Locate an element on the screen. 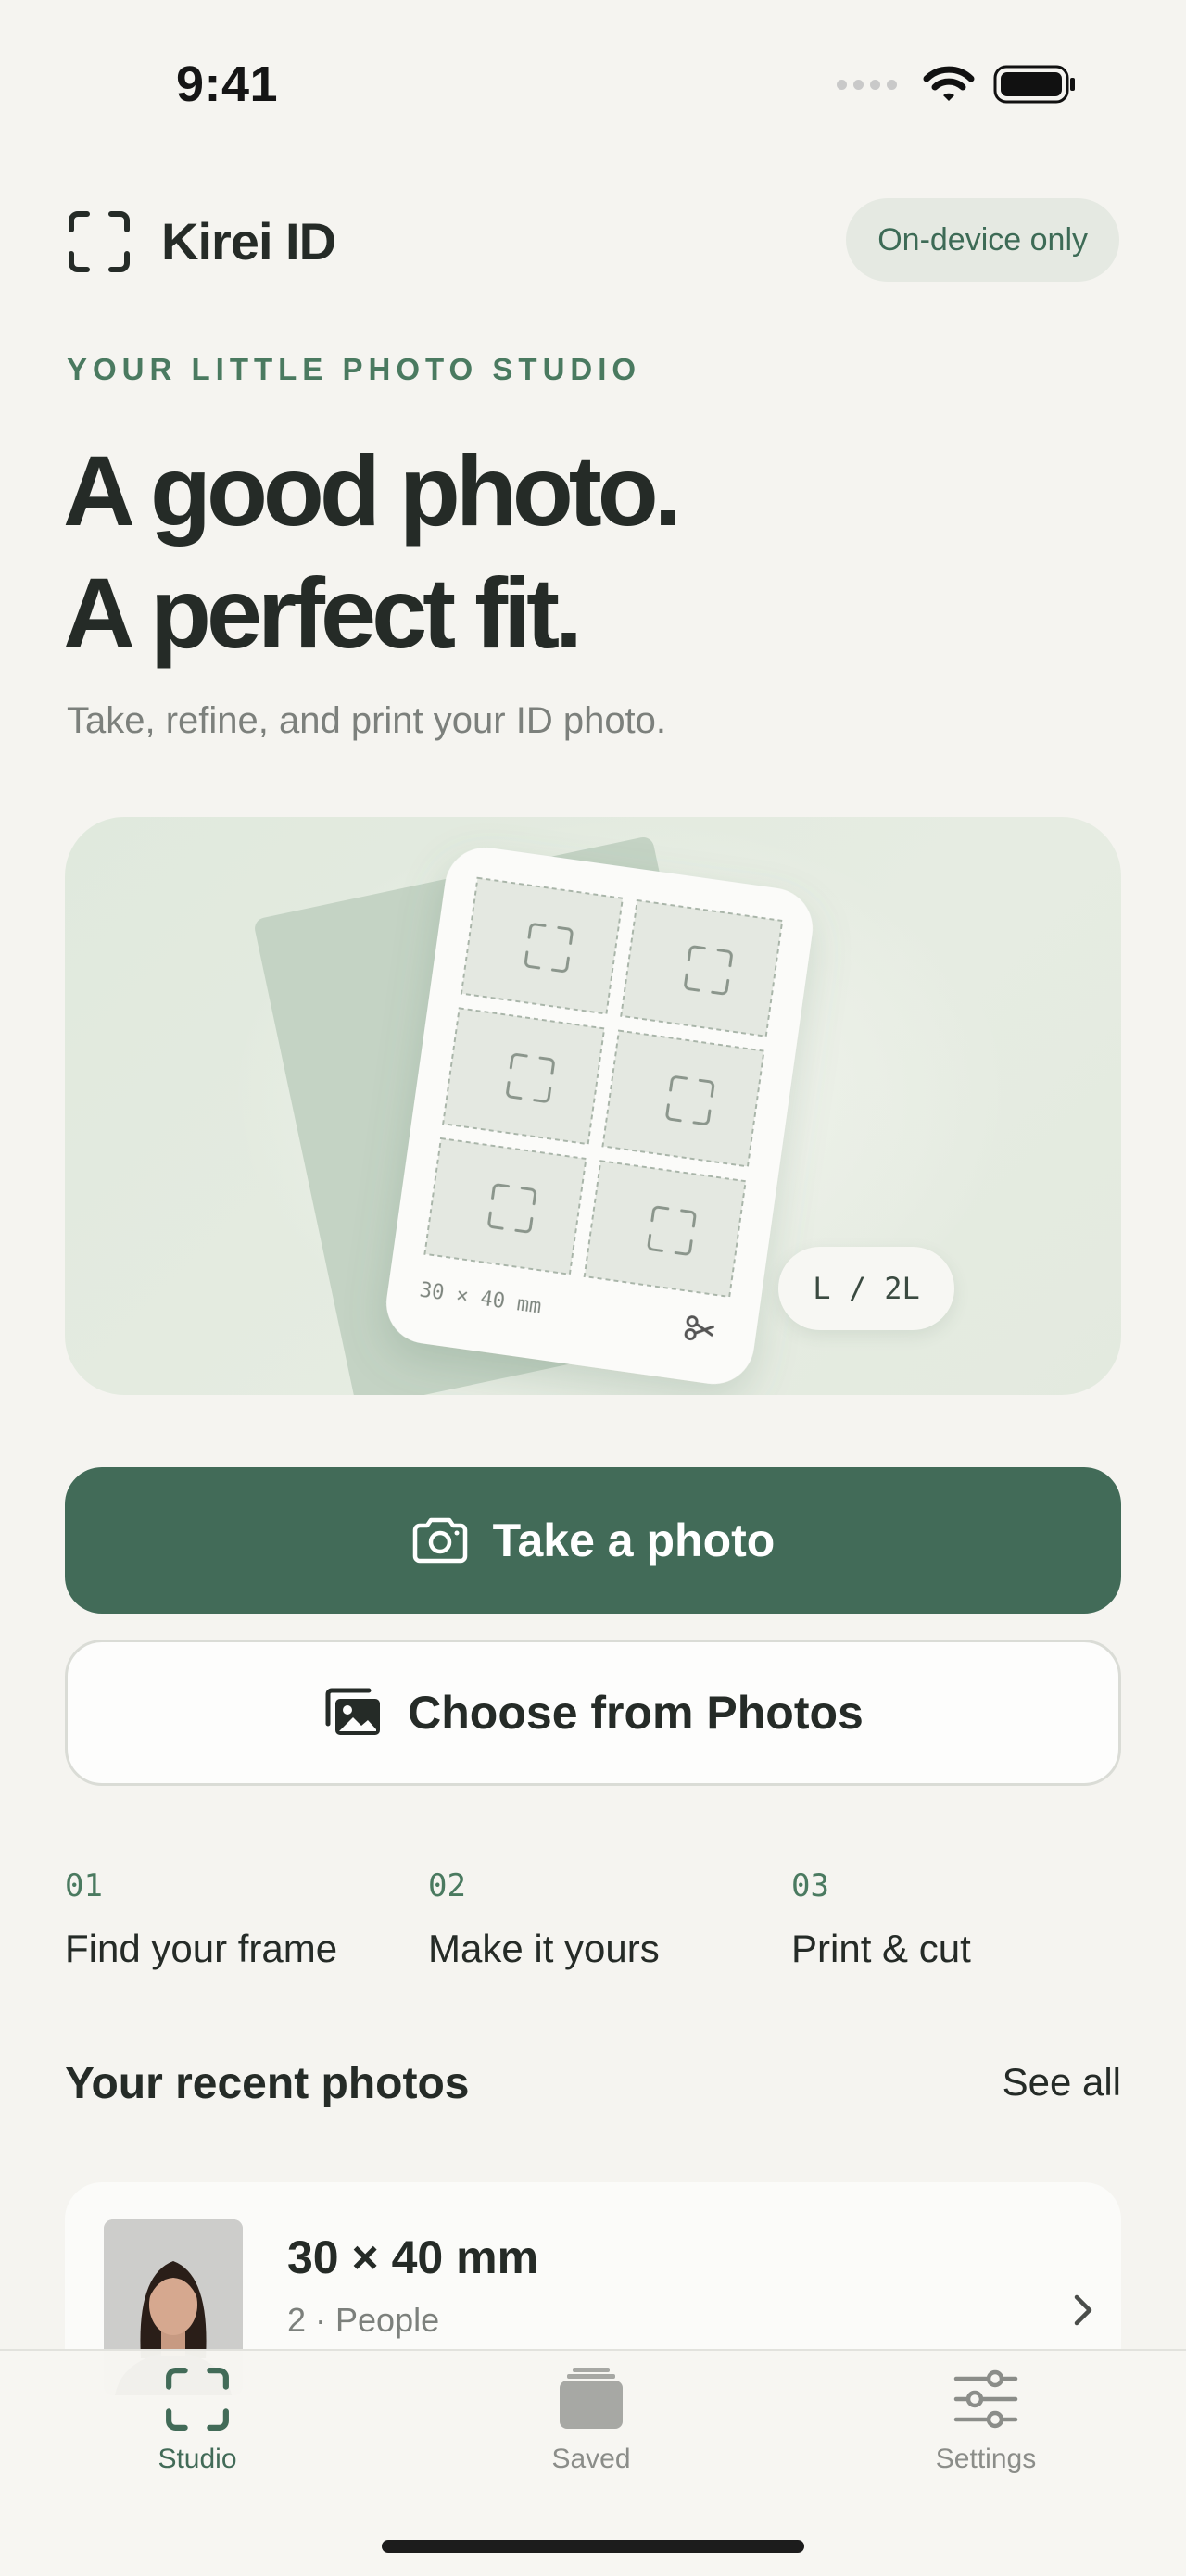 The width and height of the screenshot is (1186, 2576). photo-meta: 2 · People is located at coordinates (363, 2320).